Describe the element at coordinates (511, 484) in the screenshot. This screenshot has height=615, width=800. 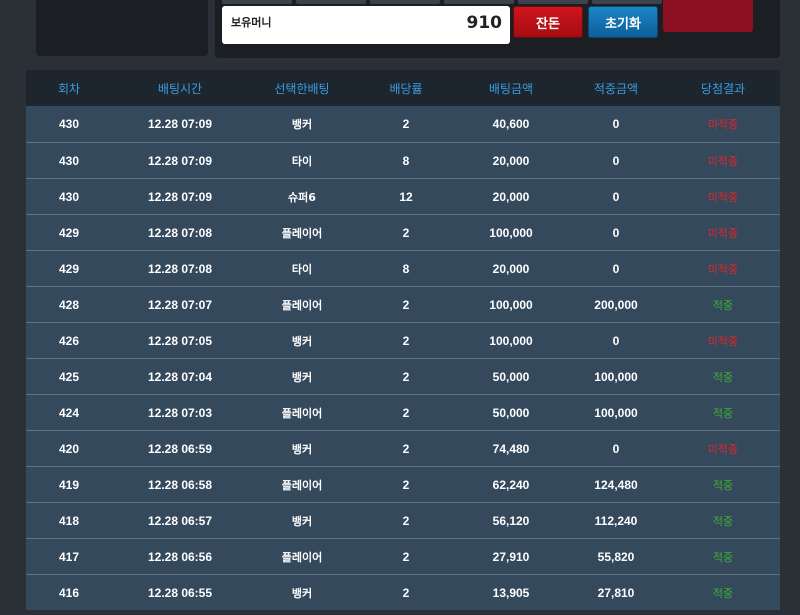
I see `cell-bet: 62,240` at that location.